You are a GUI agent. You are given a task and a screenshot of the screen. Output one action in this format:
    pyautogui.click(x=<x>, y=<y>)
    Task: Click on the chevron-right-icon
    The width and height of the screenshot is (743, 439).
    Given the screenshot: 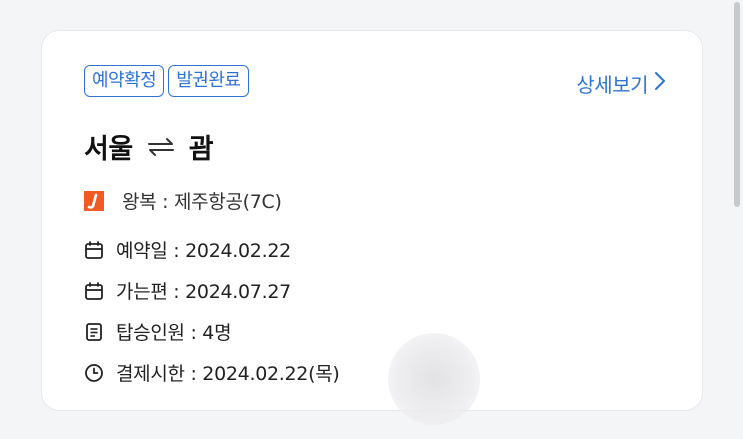 What is the action you would take?
    pyautogui.click(x=660, y=83)
    